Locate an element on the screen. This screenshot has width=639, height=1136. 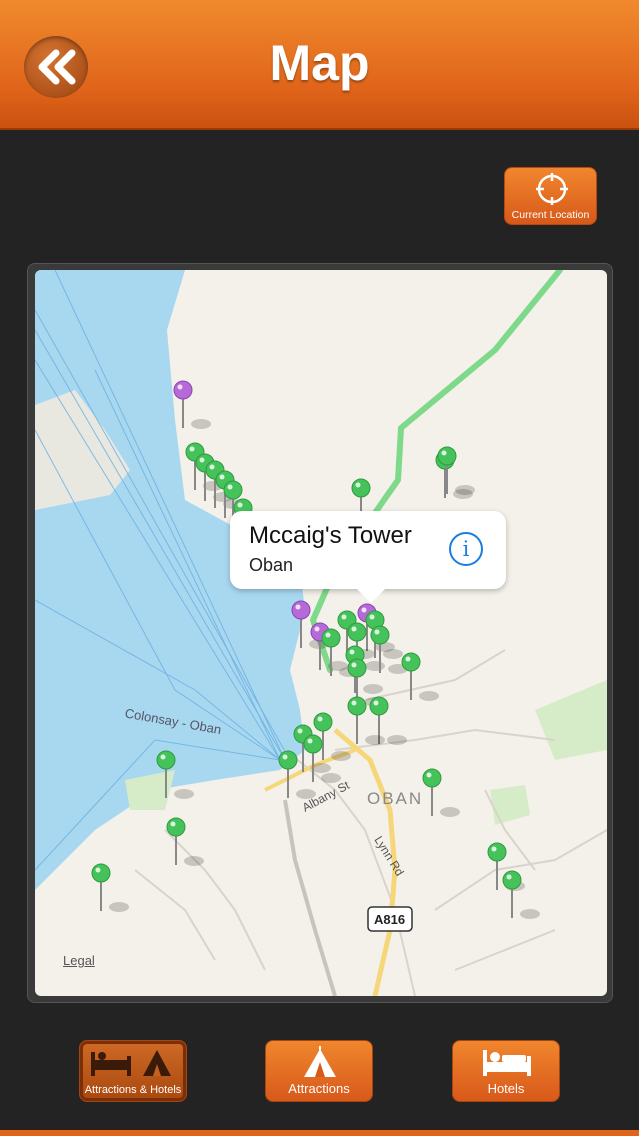
crosshair-icon is located at coordinates (552, 189).